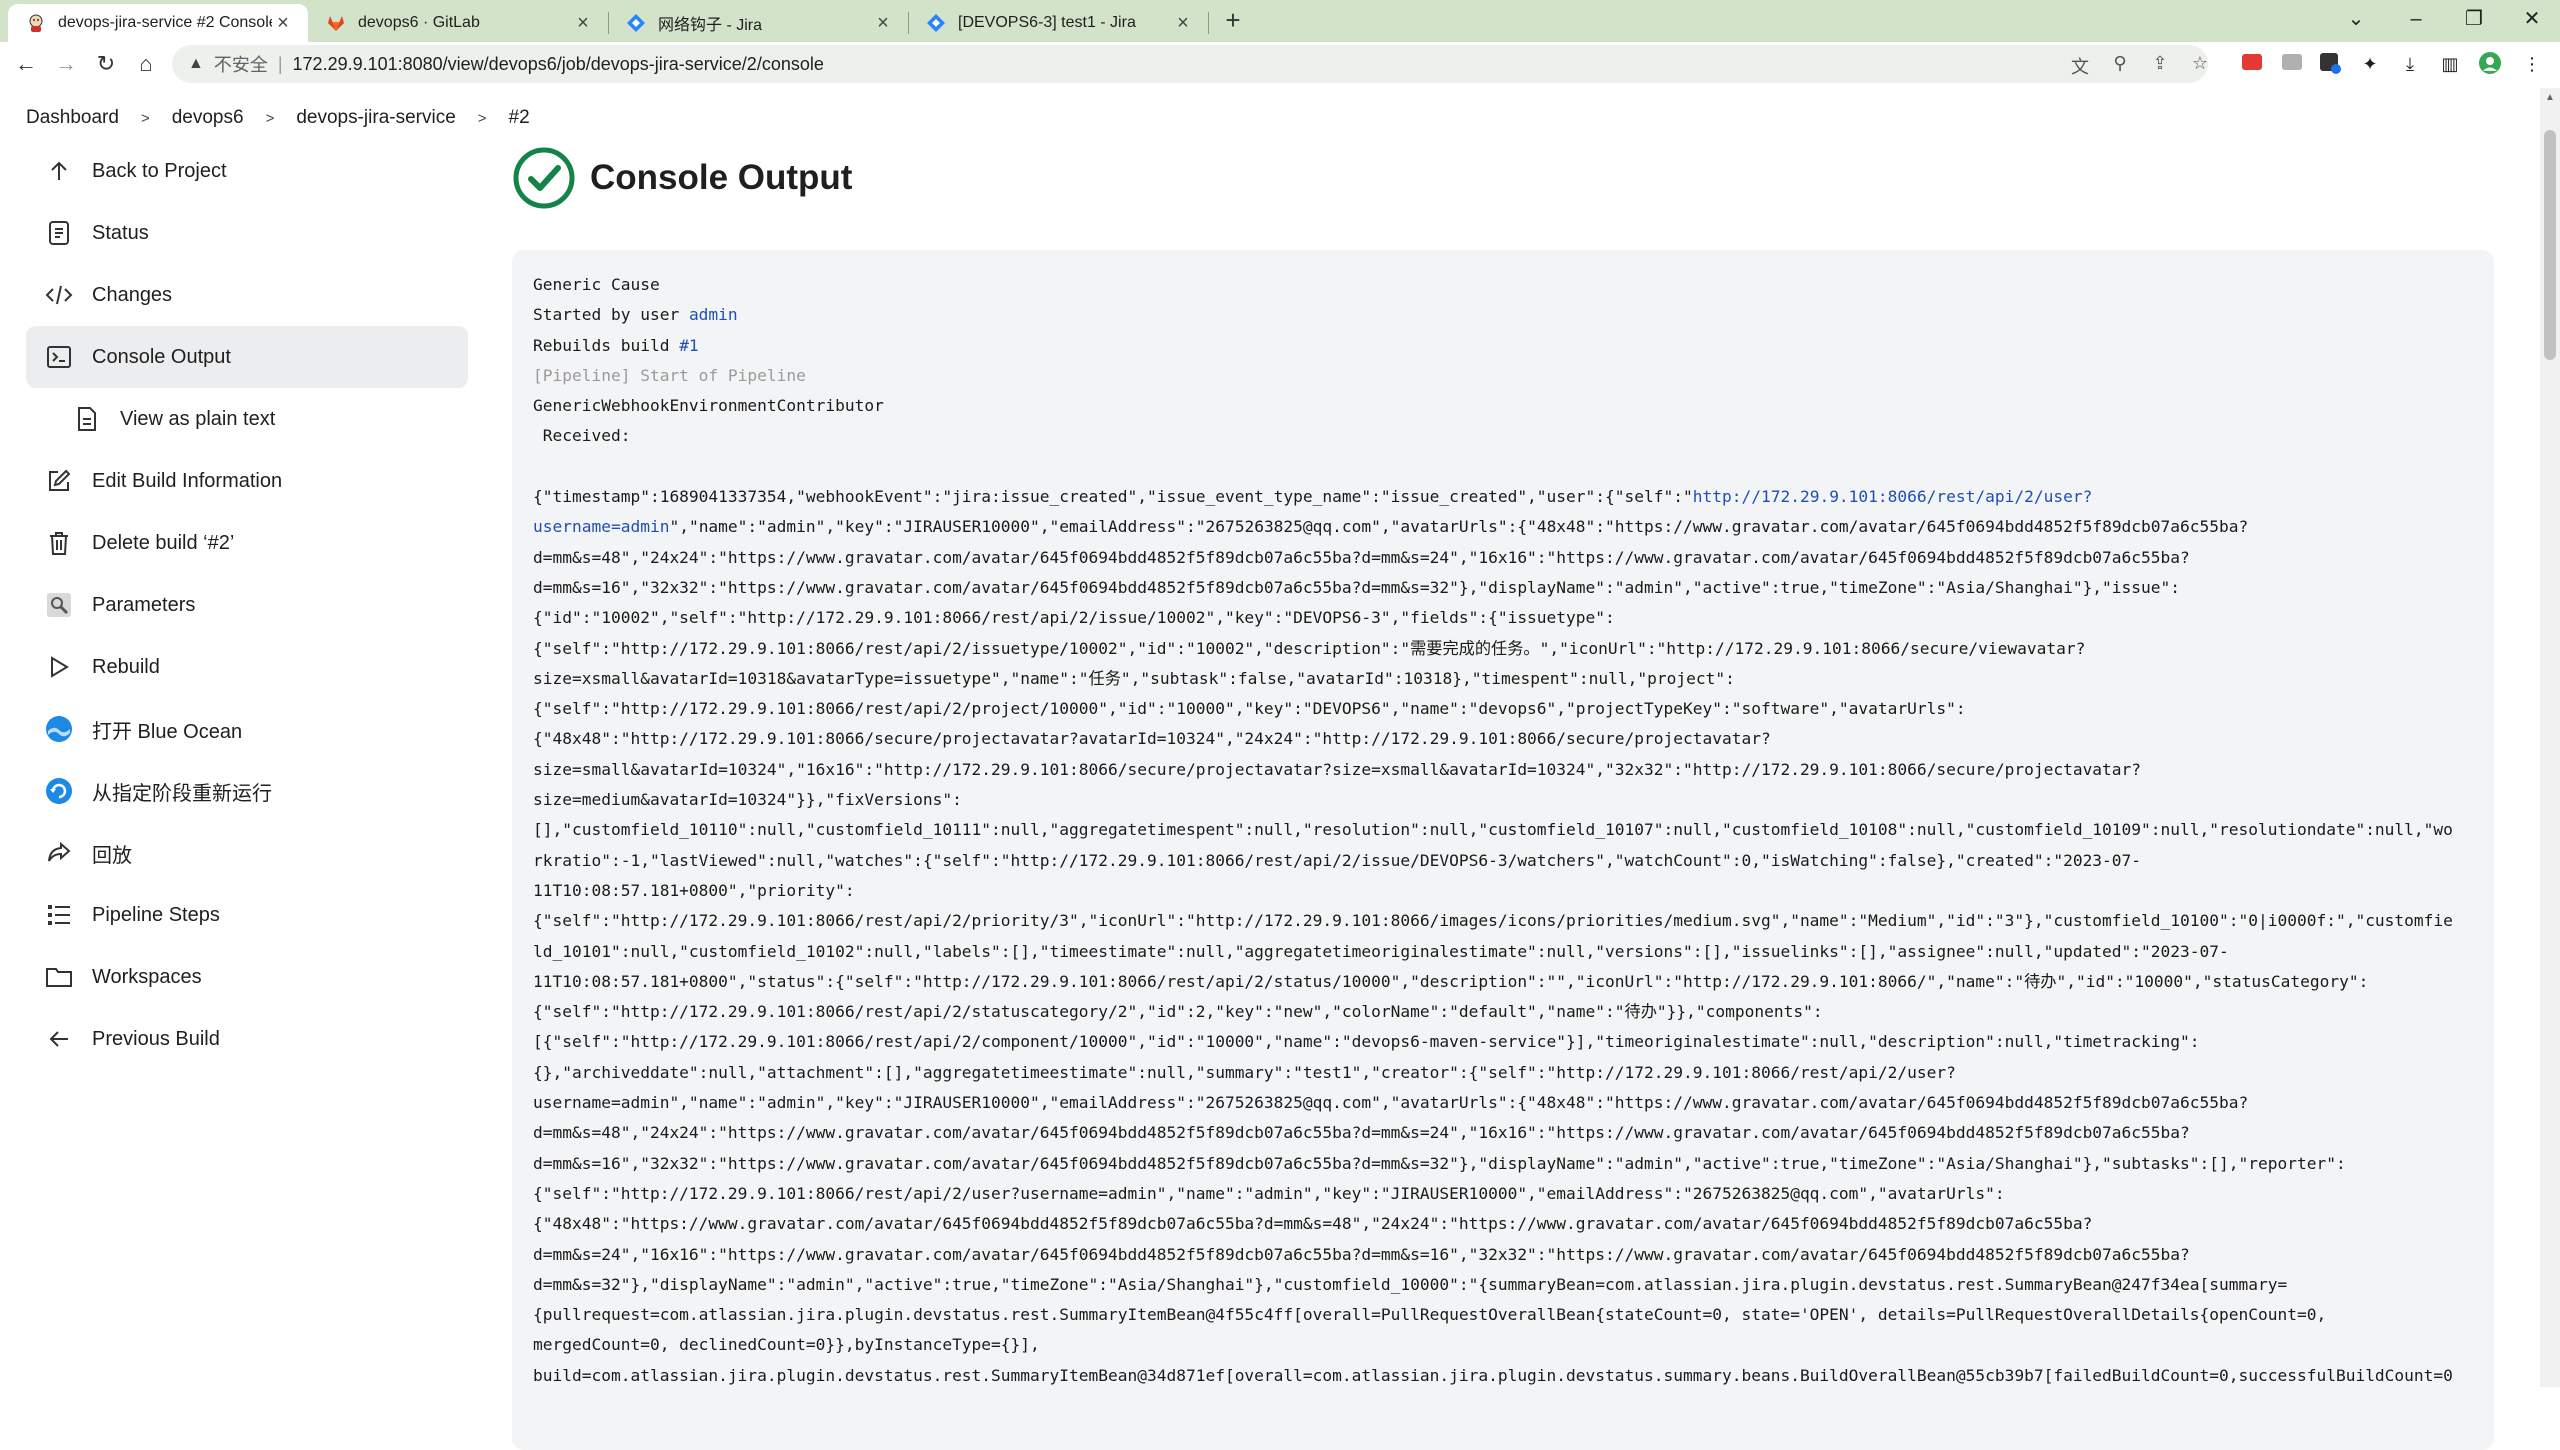 Image resolution: width=2560 pixels, height=1450 pixels. What do you see at coordinates (1233, 21) in the screenshot?
I see `new-tab-icon: +` at bounding box center [1233, 21].